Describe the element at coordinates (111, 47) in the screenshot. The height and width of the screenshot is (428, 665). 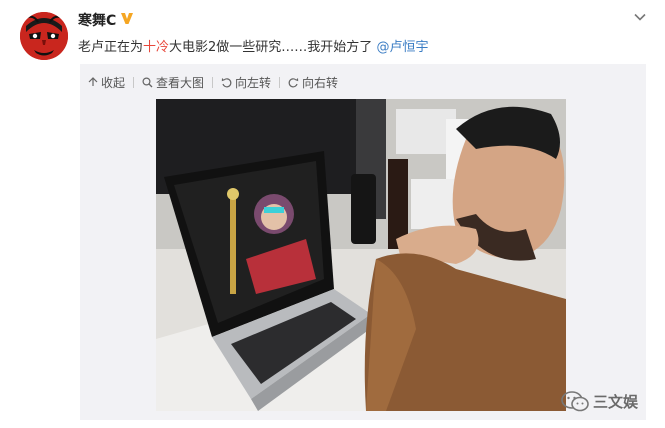
I see `post-text-prefix: 老卢正在为` at that location.